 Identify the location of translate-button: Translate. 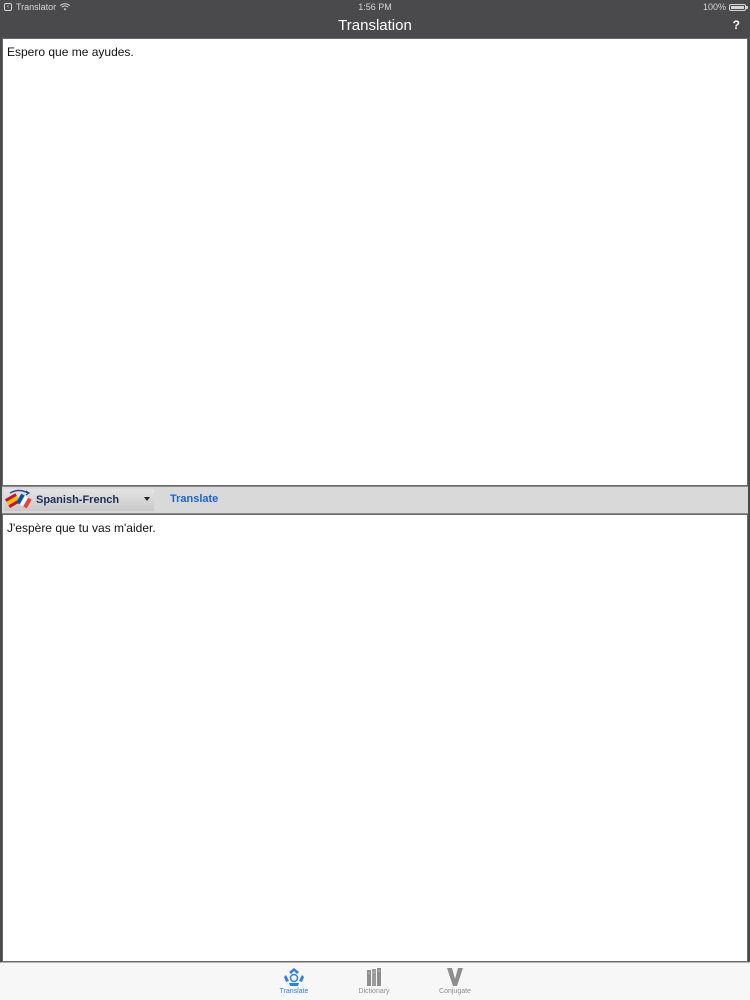
(194, 499).